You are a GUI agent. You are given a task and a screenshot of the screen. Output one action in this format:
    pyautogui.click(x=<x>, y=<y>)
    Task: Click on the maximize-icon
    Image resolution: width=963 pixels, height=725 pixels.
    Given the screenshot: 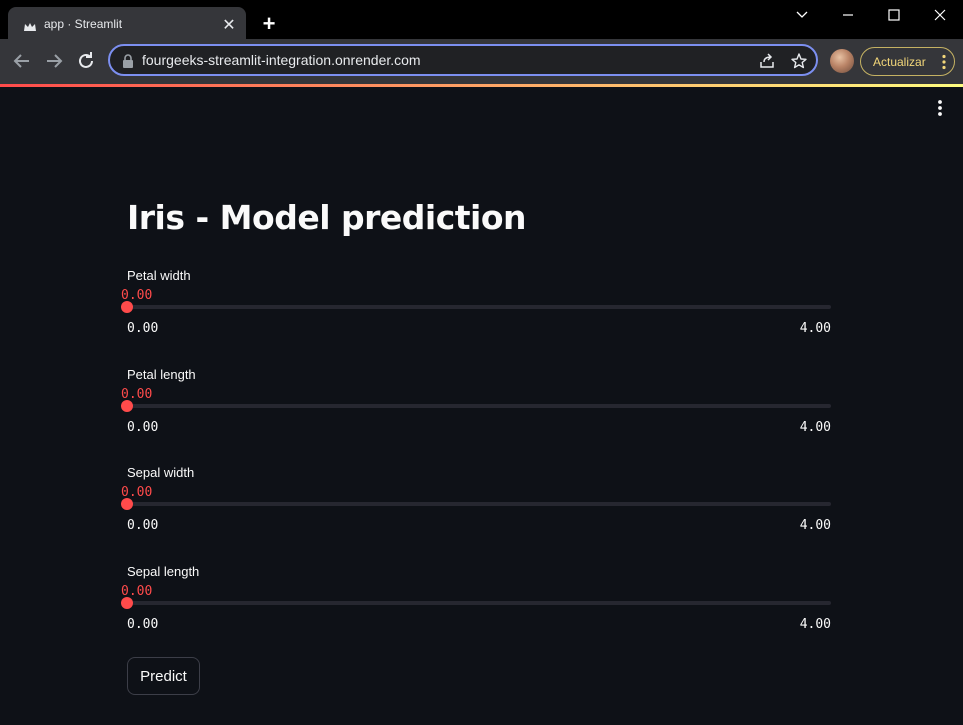 What is the action you would take?
    pyautogui.click(x=894, y=15)
    